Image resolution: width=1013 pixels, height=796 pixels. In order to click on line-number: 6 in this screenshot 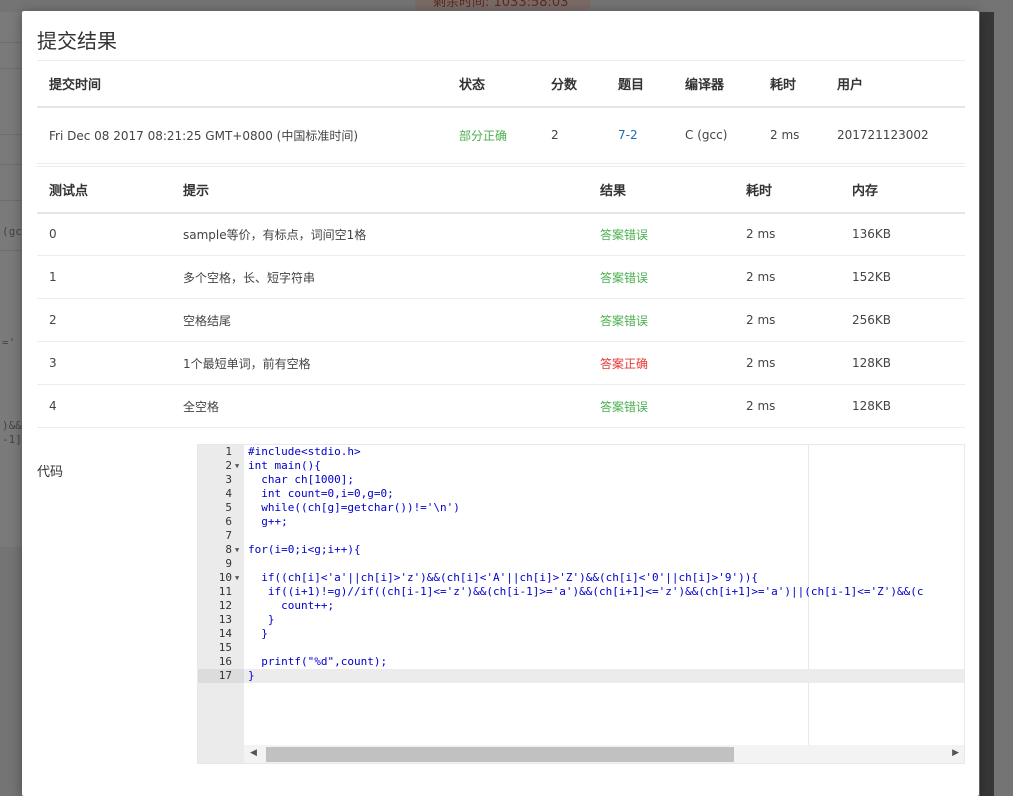, I will do `click(228, 521)`.